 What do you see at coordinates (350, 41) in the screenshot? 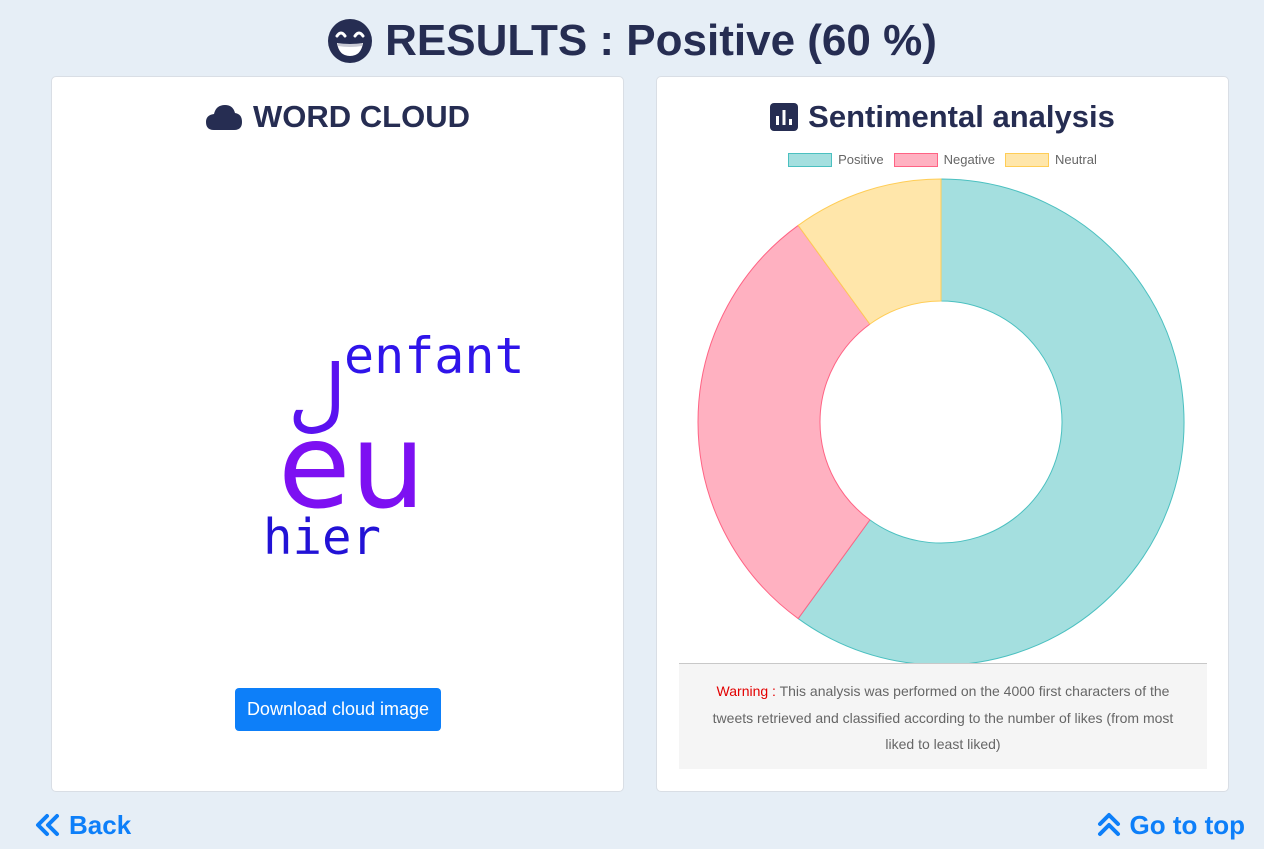
I see `grin-beam-icon` at bounding box center [350, 41].